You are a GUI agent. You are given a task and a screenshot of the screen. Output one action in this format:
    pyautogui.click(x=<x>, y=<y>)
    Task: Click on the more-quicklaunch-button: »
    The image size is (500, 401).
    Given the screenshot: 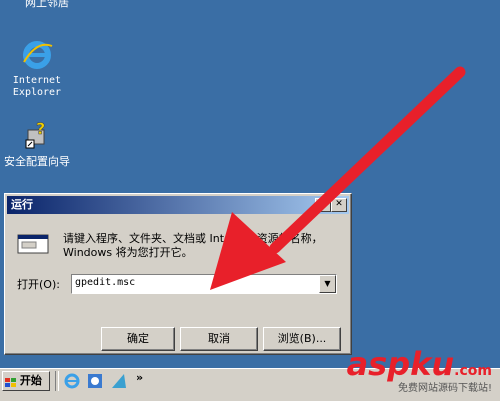 What is the action you would take?
    pyautogui.click(x=139, y=377)
    